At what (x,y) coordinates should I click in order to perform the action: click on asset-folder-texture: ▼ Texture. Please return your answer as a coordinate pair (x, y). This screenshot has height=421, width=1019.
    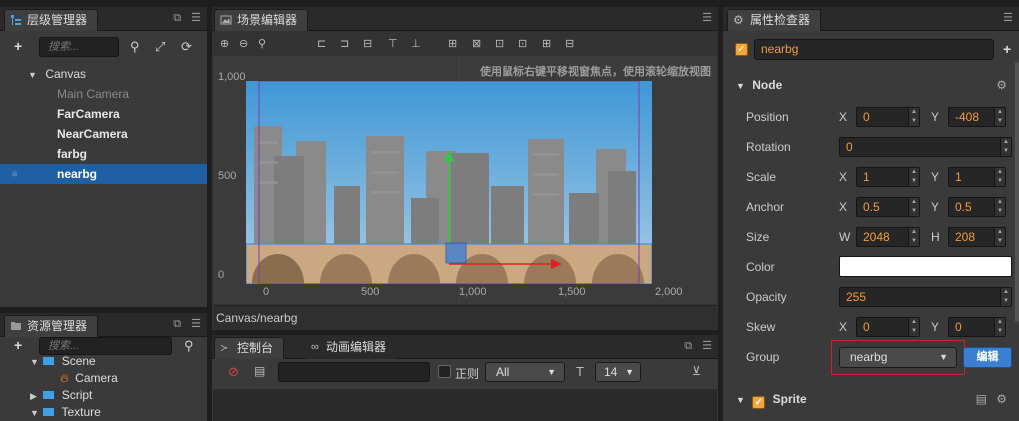
    Looking at the image, I should click on (103, 412).